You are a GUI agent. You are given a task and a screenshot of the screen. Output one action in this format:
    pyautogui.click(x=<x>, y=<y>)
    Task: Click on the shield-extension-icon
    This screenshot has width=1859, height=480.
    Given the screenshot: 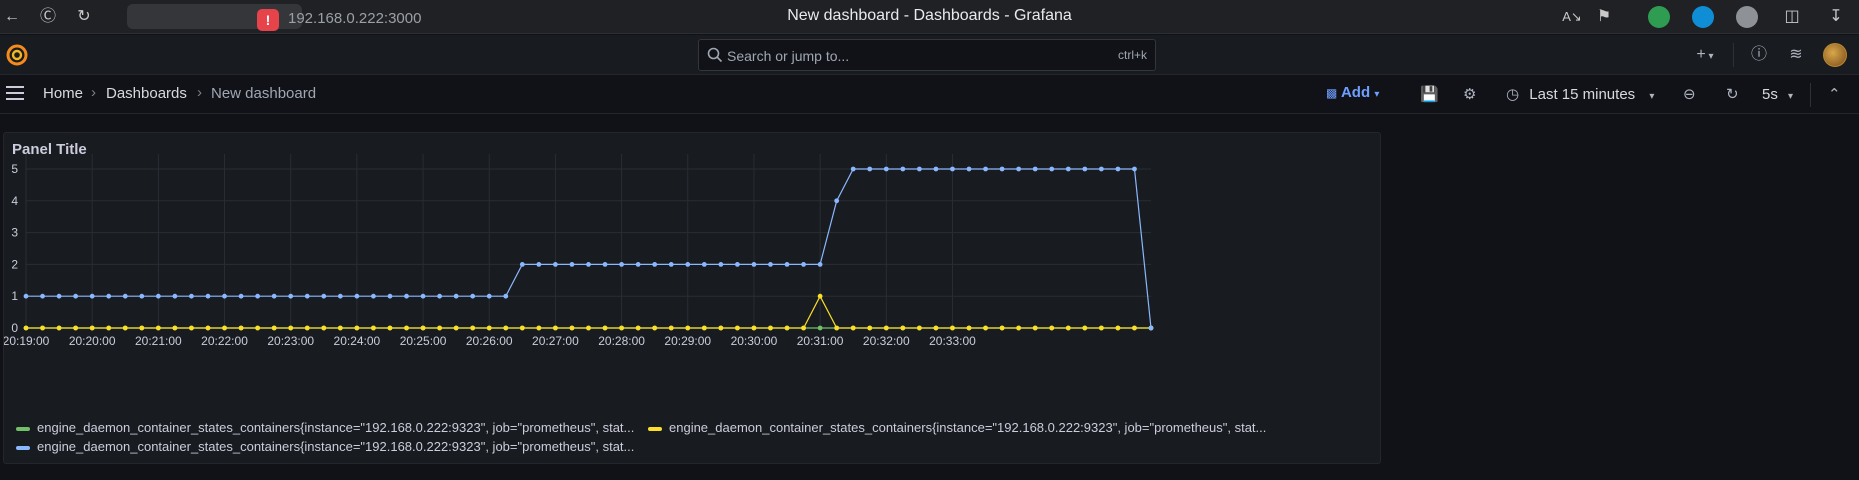 What is the action you would take?
    pyautogui.click(x=1659, y=17)
    